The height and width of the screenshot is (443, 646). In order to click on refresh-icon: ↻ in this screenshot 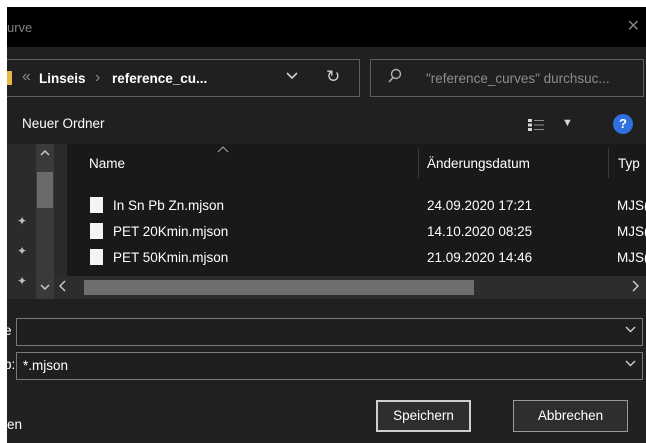, I will do `click(333, 77)`.